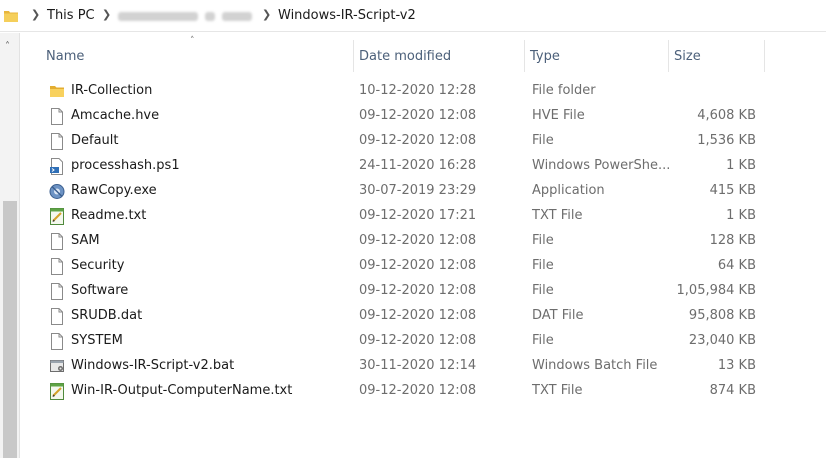 The image size is (826, 458). Describe the element at coordinates (107, 315) in the screenshot. I see `file-name: SRUDB.dat` at that location.